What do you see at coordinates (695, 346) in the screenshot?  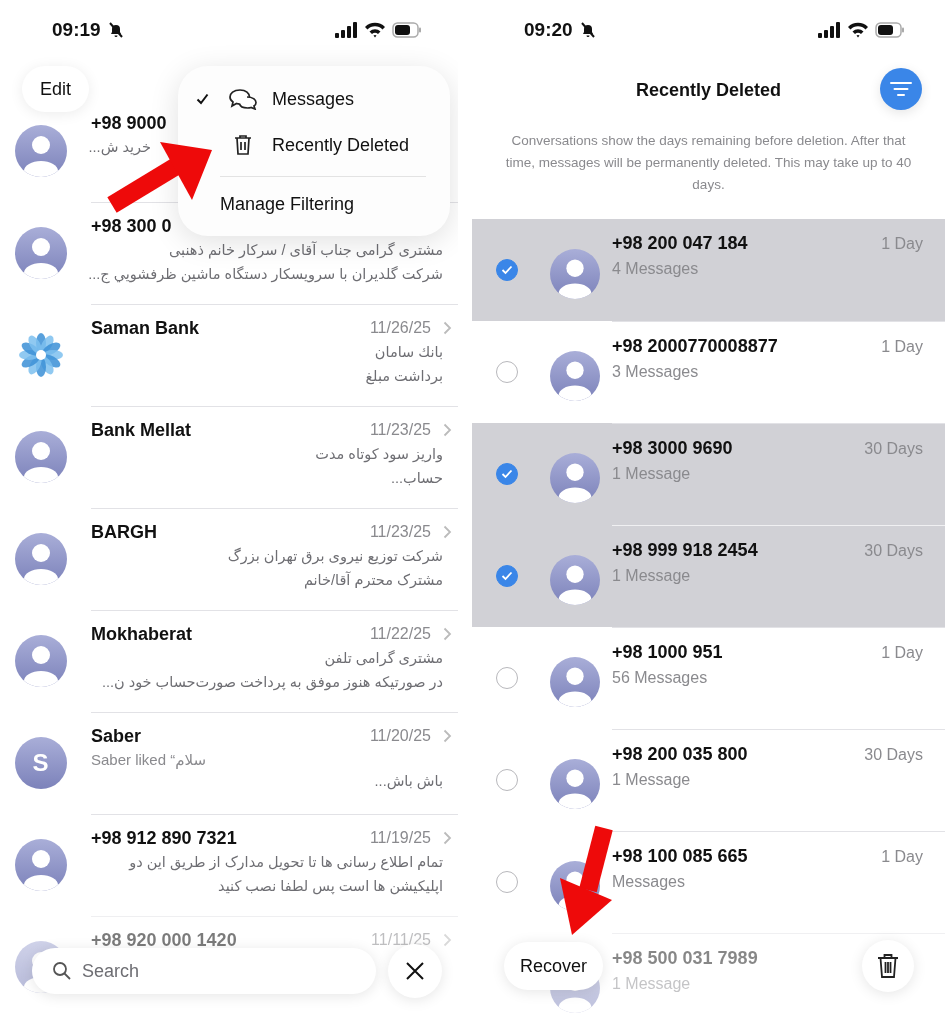 I see `contact-name: +98 2000770008877` at bounding box center [695, 346].